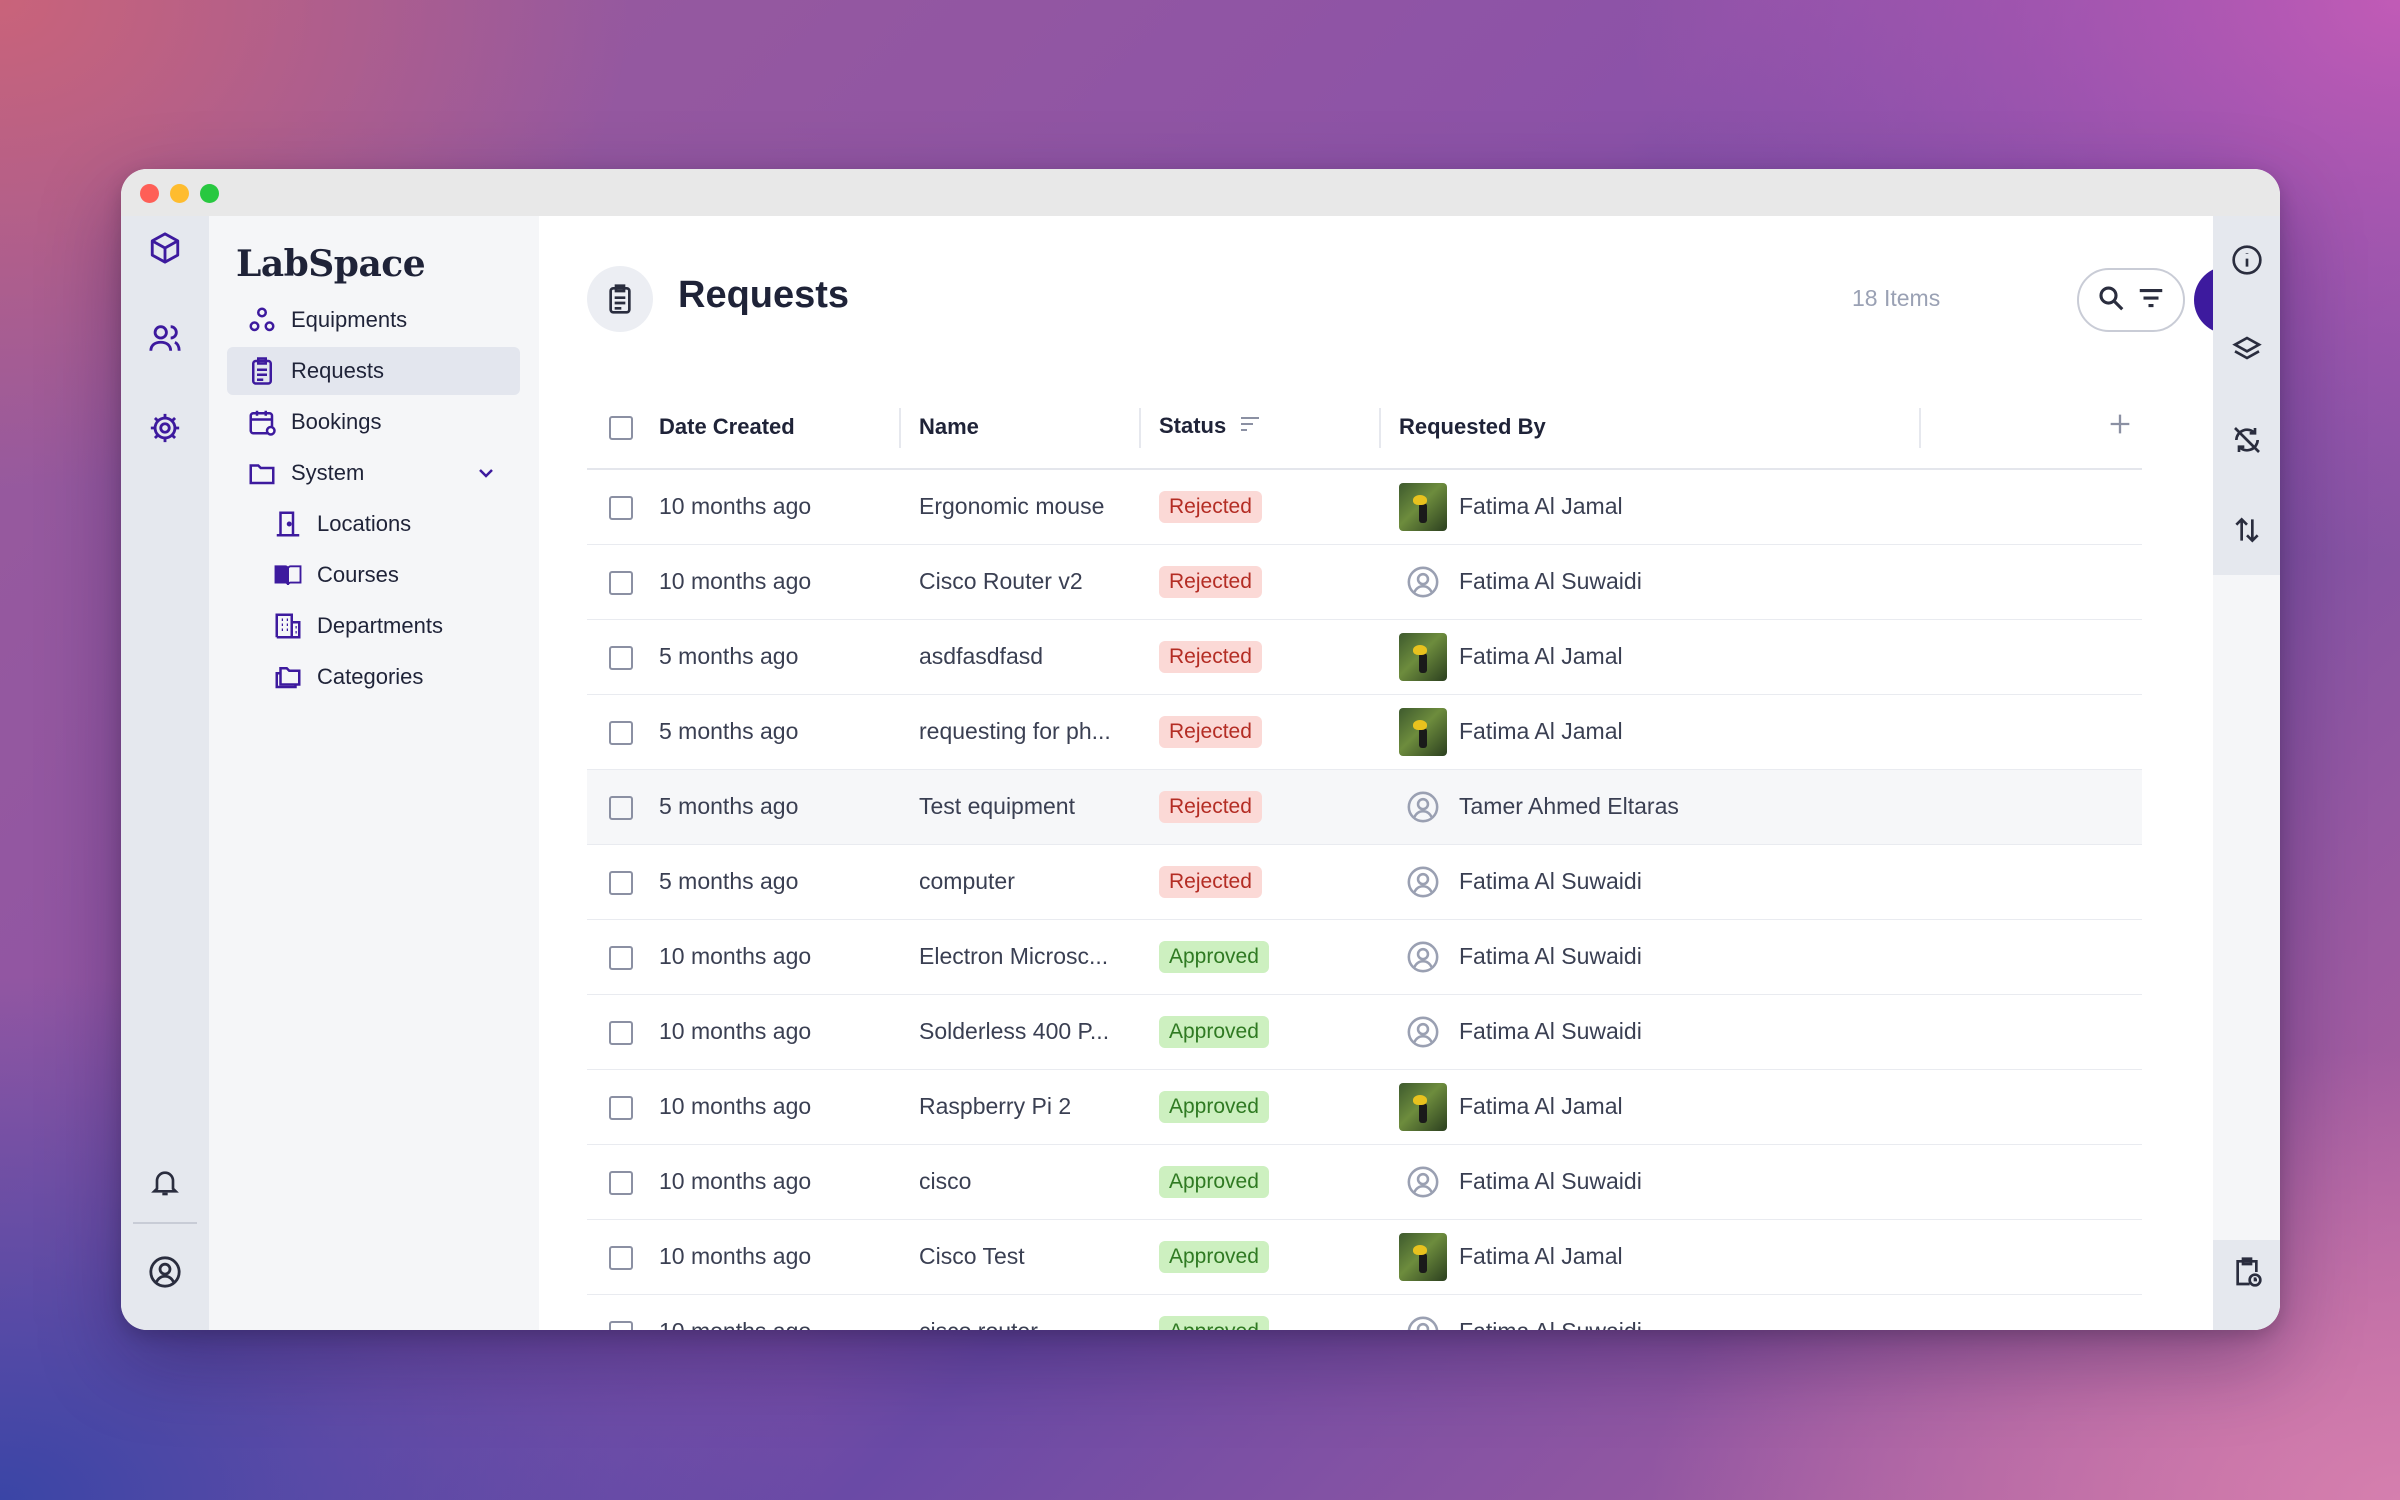 This screenshot has width=2400, height=1500. What do you see at coordinates (262, 320) in the screenshot?
I see `equipments-icon` at bounding box center [262, 320].